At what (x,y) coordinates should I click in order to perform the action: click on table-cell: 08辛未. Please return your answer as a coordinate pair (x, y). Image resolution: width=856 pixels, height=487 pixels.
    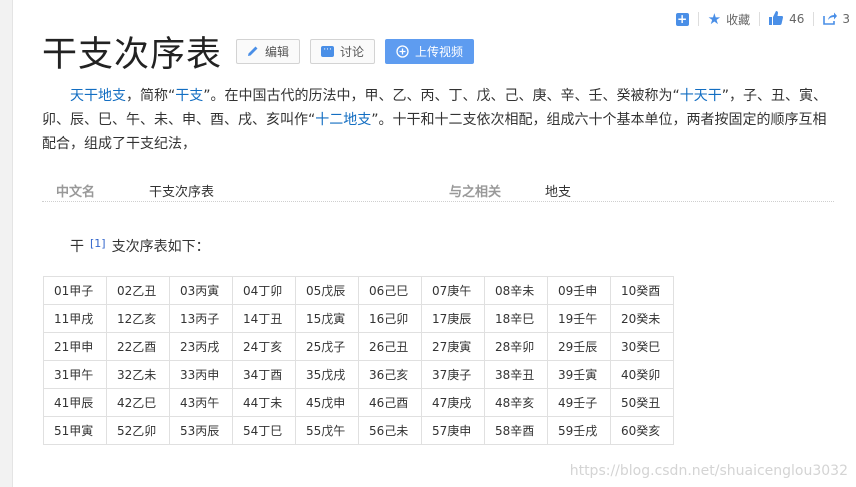
    Looking at the image, I should click on (516, 290).